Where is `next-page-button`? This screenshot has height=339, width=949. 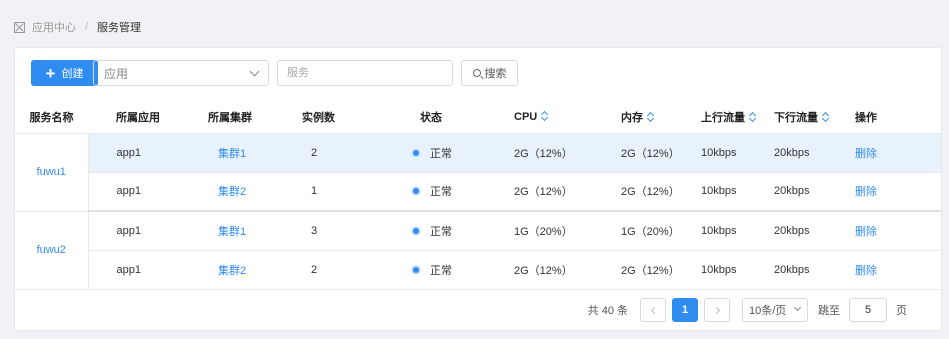
next-page-button is located at coordinates (717, 310).